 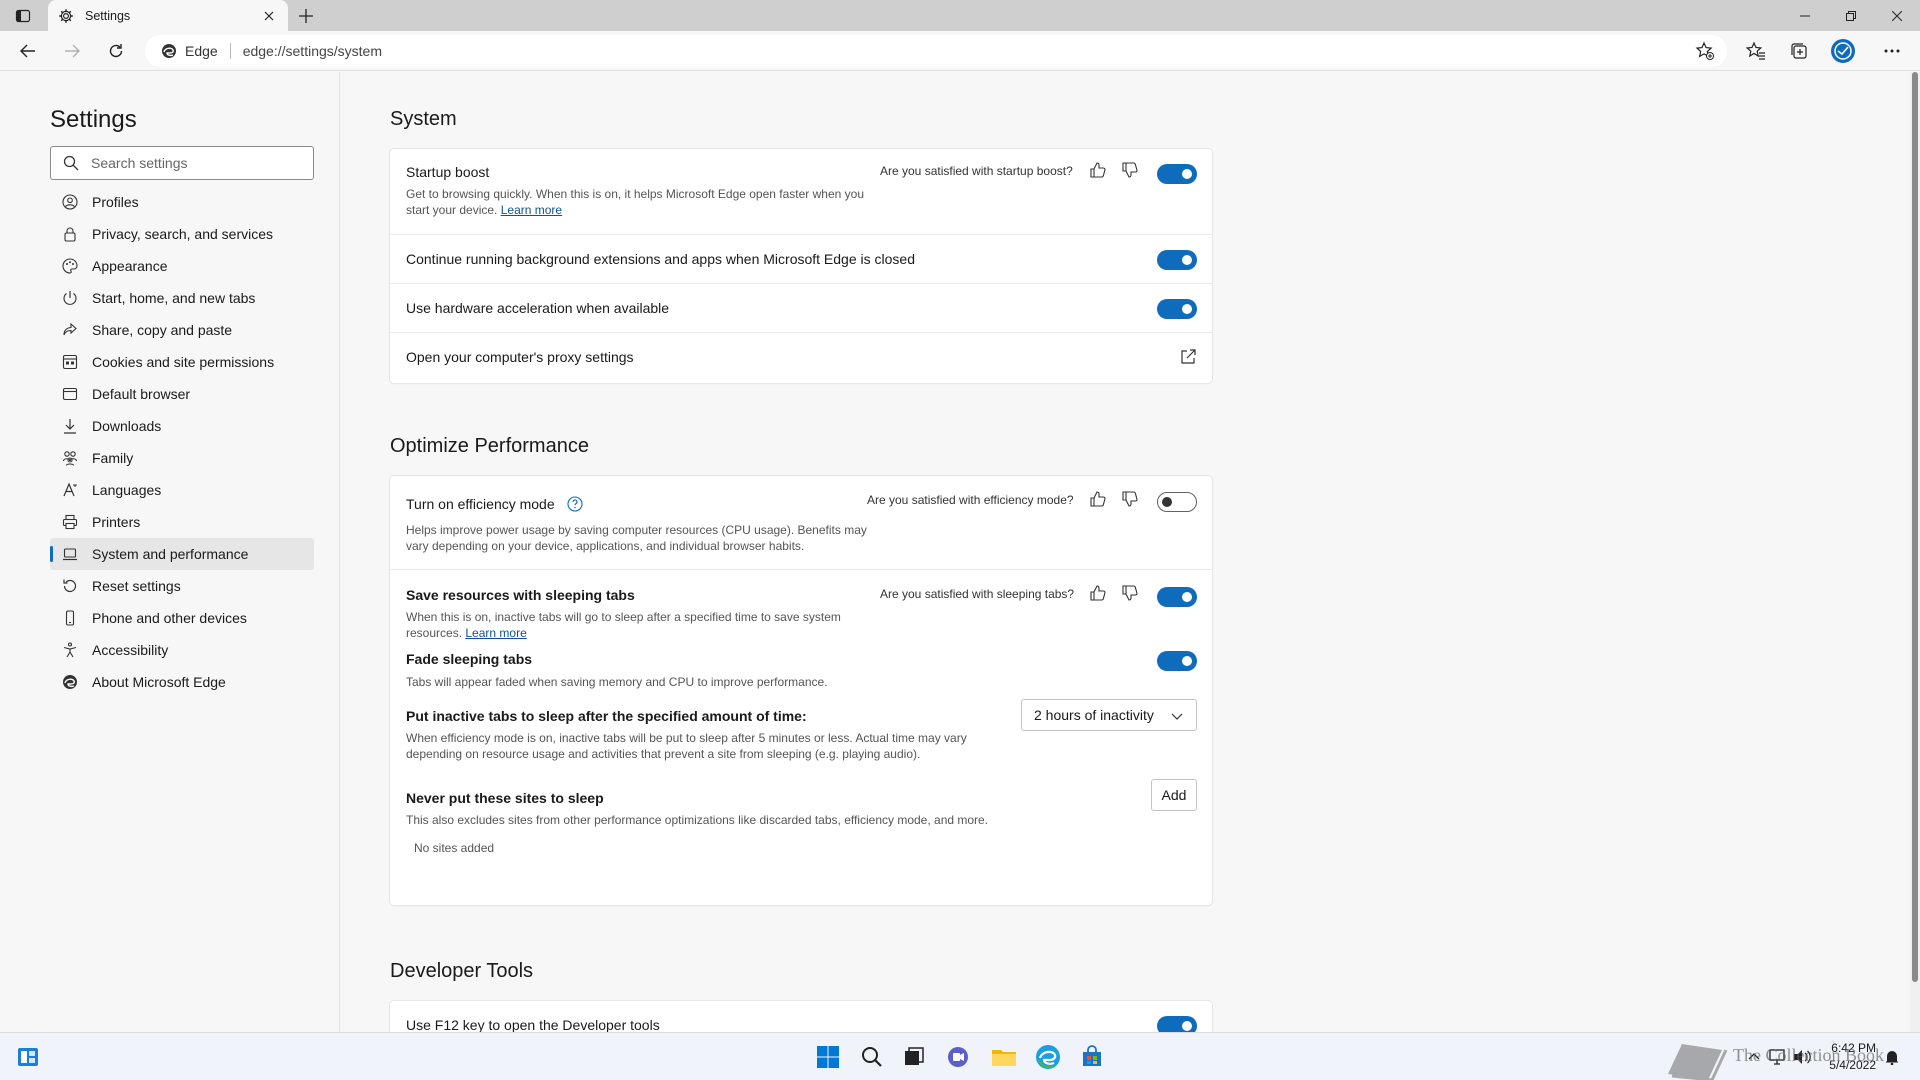 I want to click on avatar, so click(x=1843, y=51).